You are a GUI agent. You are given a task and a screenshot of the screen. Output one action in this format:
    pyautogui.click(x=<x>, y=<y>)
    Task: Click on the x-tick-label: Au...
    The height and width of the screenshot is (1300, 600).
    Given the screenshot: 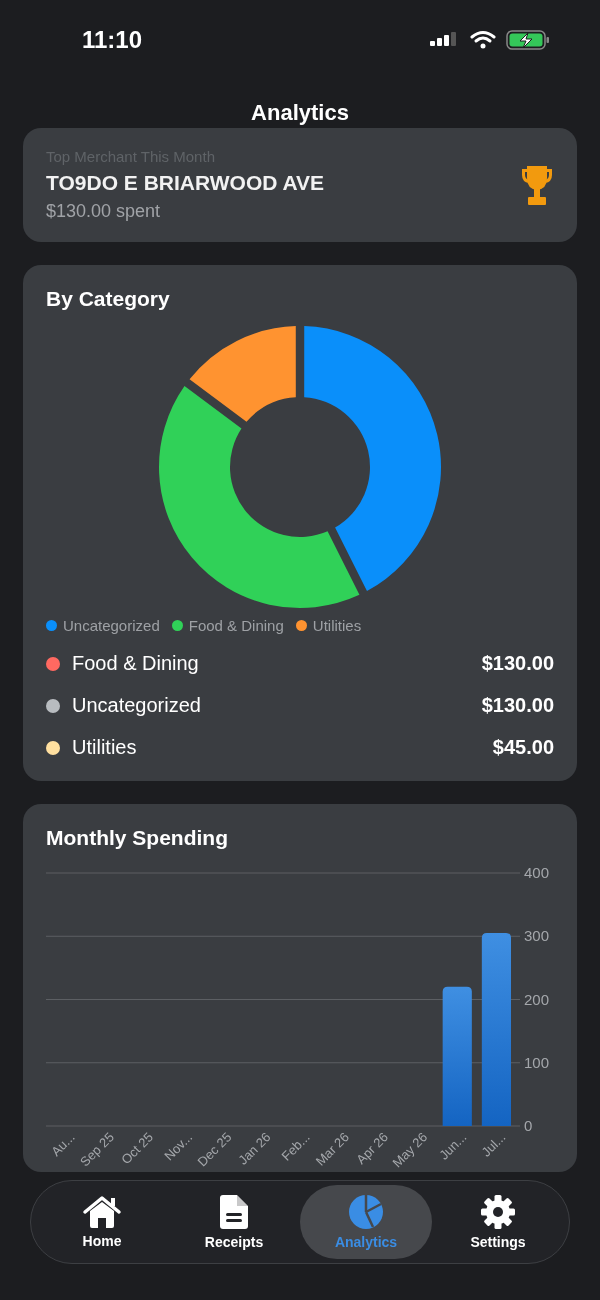 What is the action you would take?
    pyautogui.click(x=63, y=1144)
    